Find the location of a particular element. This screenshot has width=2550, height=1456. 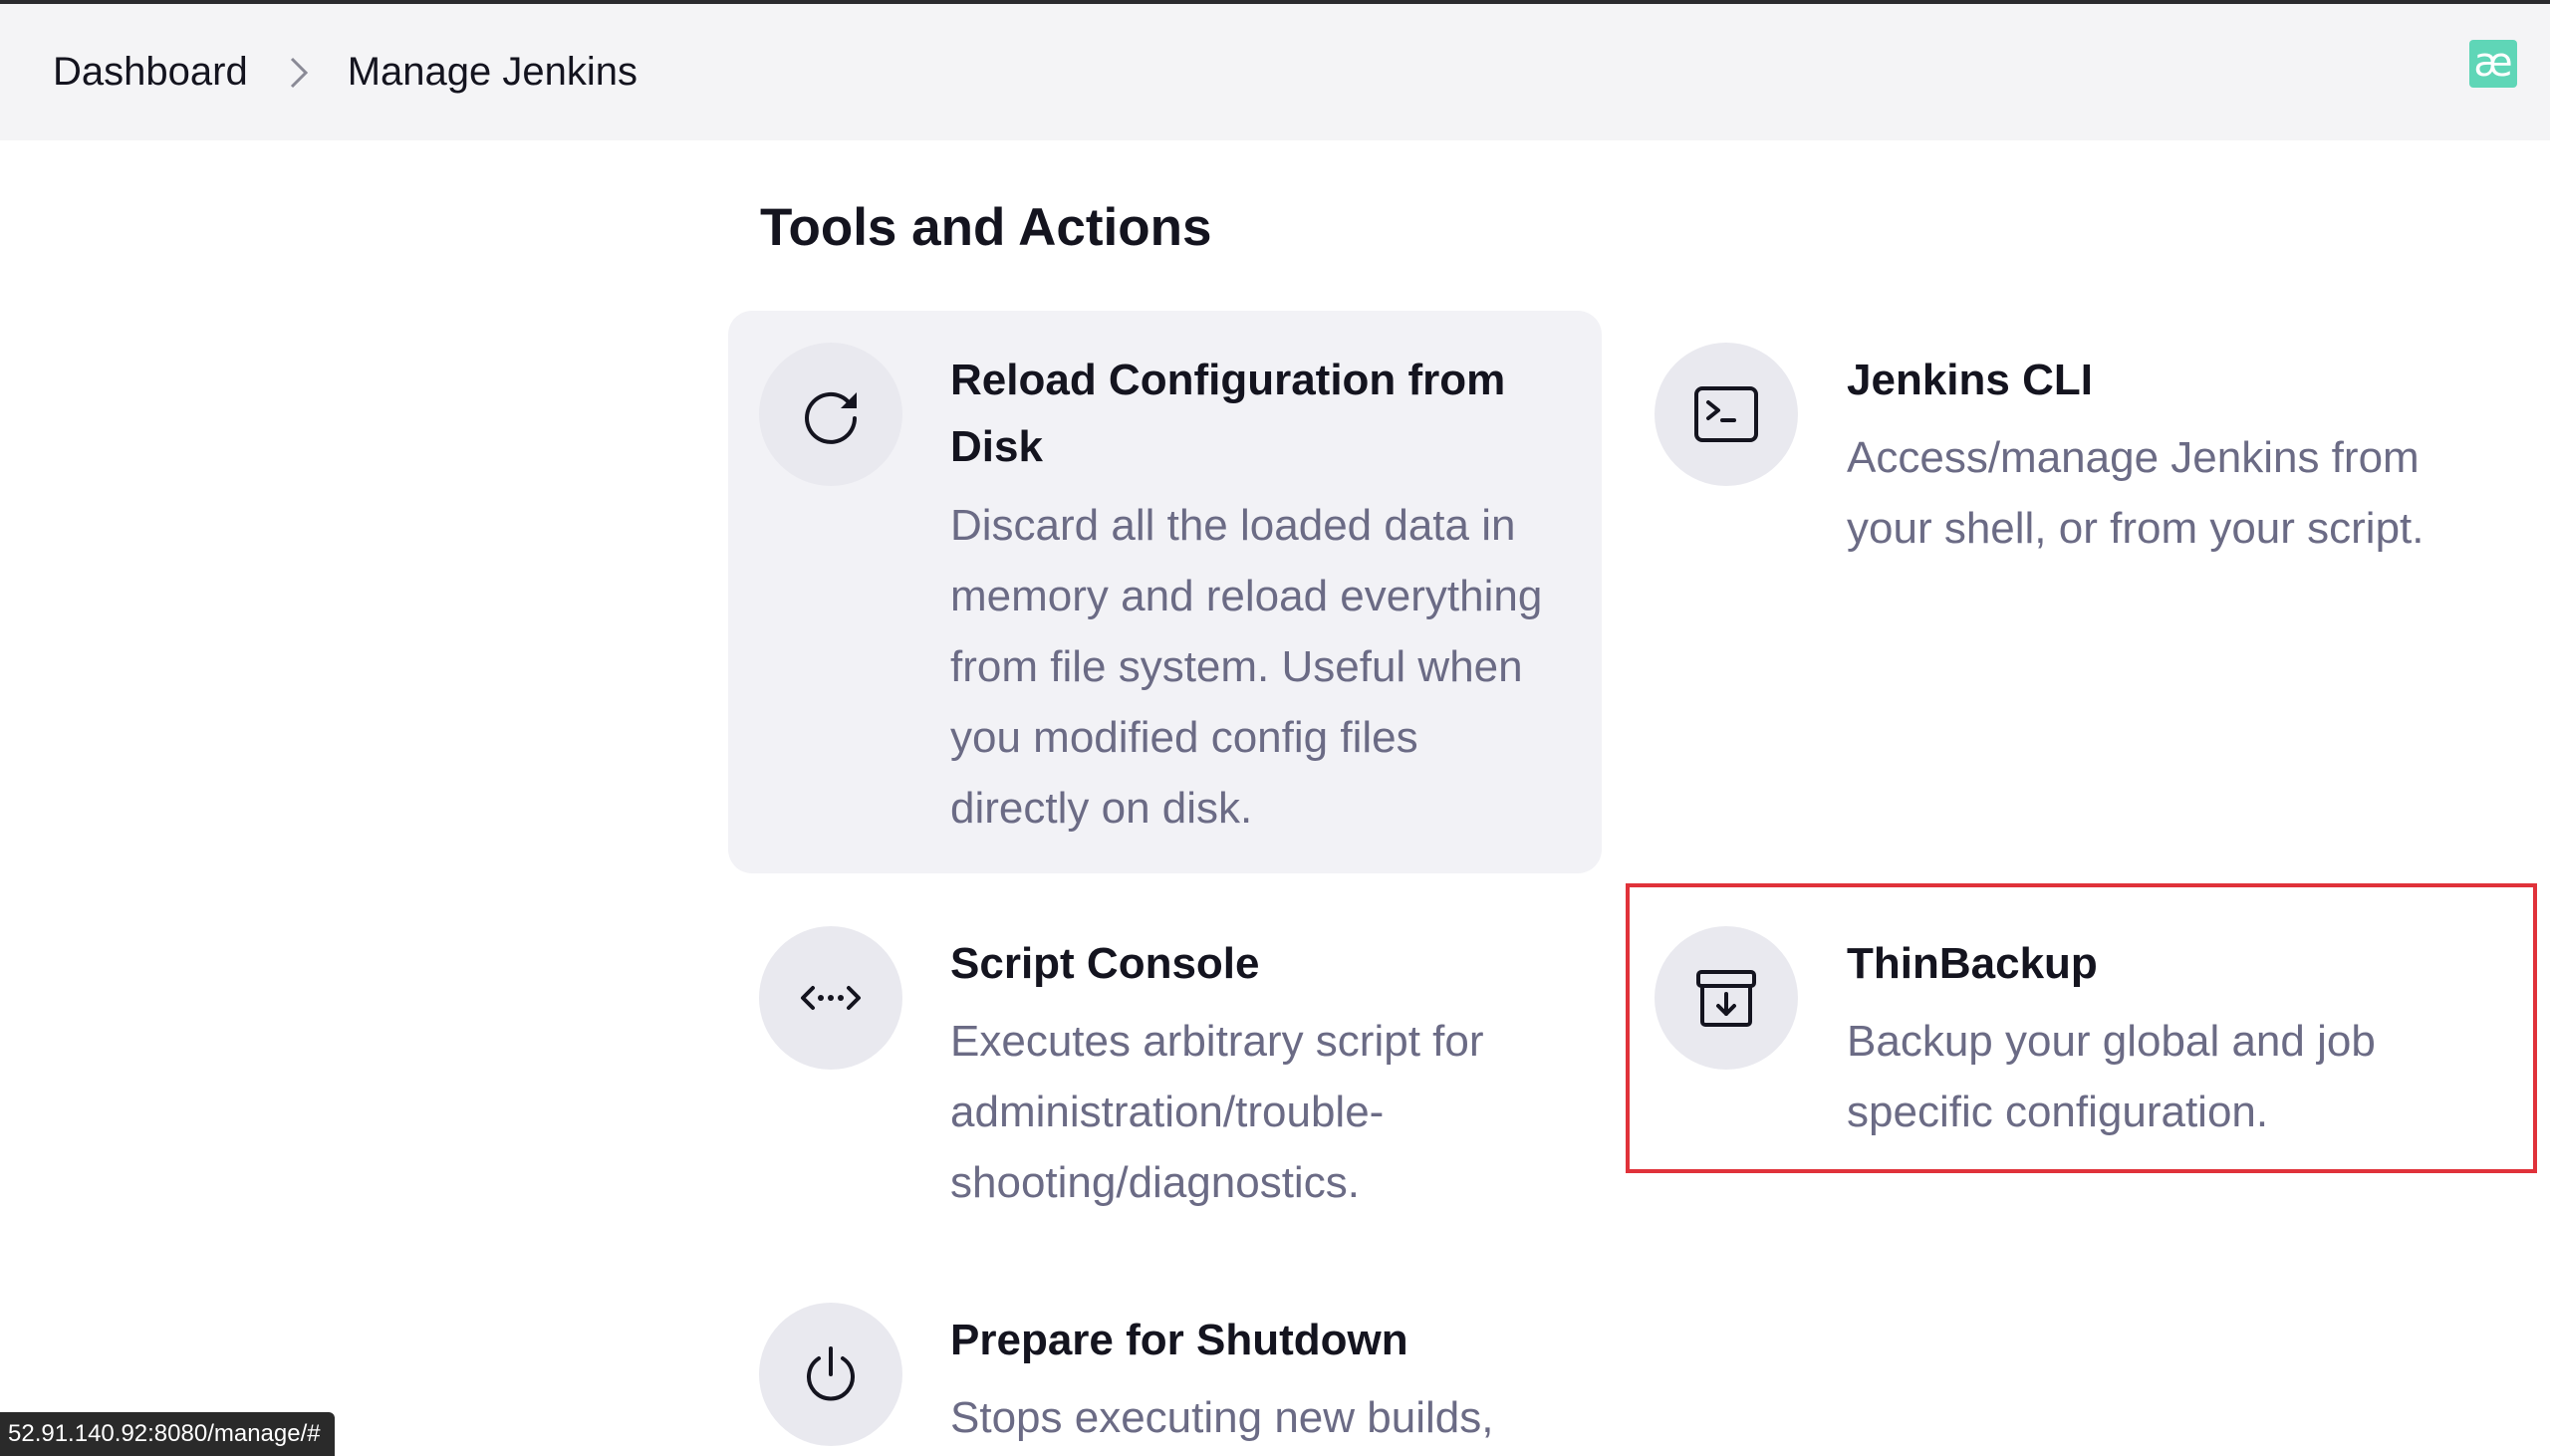

section-title: Tools and Actions is located at coordinates (986, 227).